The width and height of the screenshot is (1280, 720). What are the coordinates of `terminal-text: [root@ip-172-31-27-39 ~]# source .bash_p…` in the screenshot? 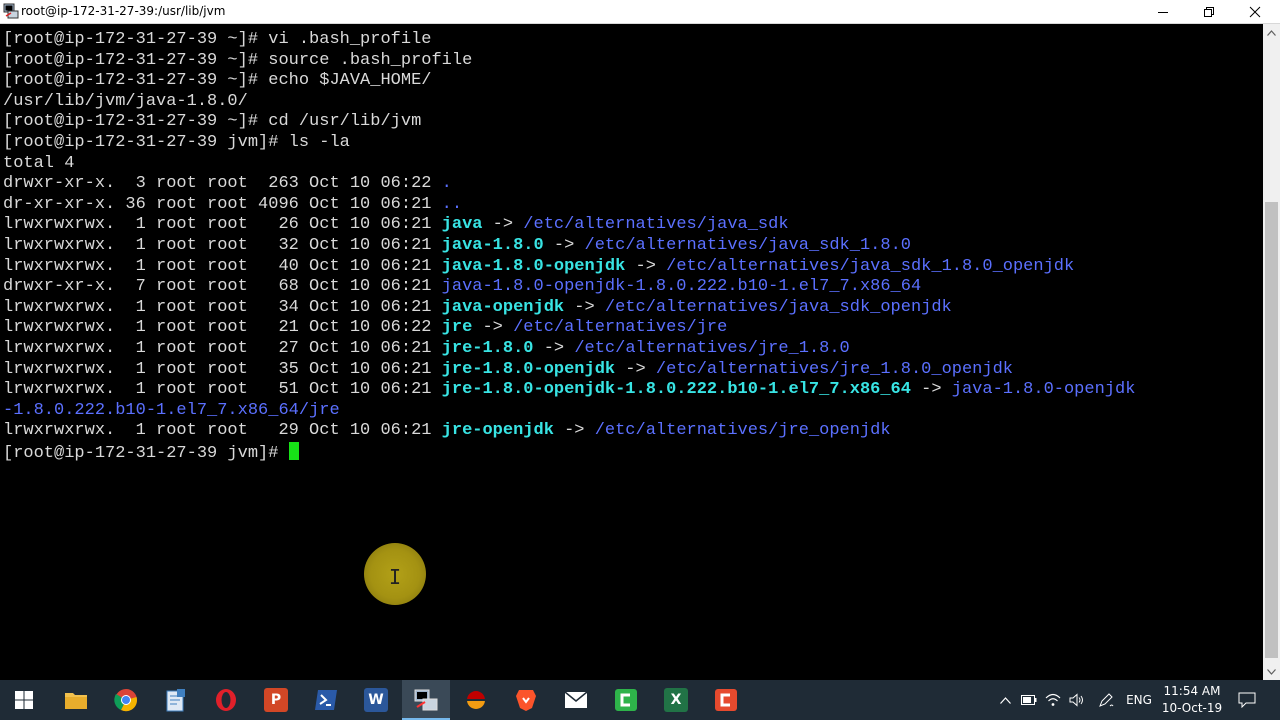 It's located at (238, 60).